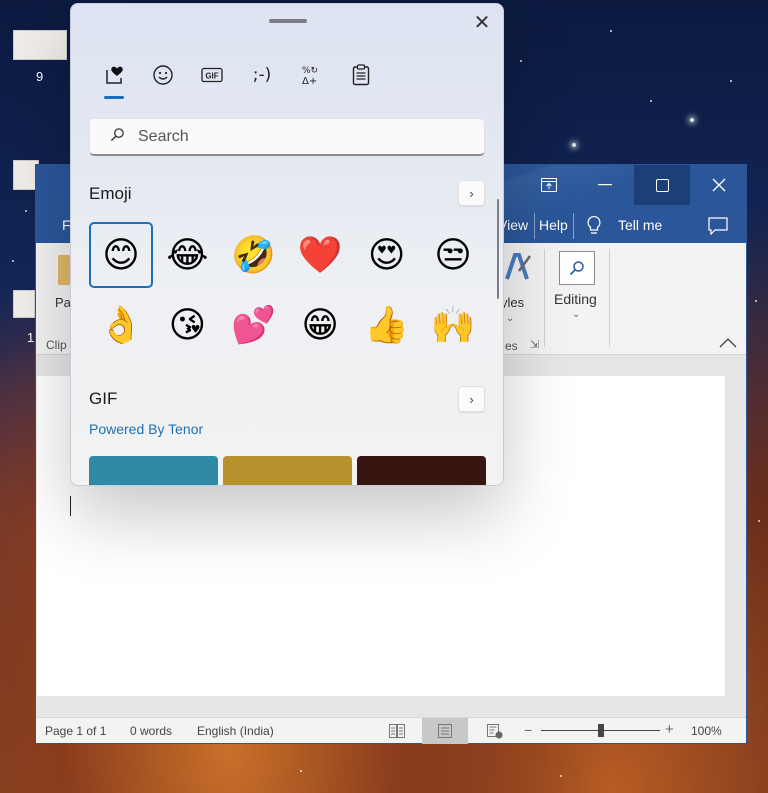 The width and height of the screenshot is (768, 793). I want to click on tab-gif: GIF, so click(212, 75).